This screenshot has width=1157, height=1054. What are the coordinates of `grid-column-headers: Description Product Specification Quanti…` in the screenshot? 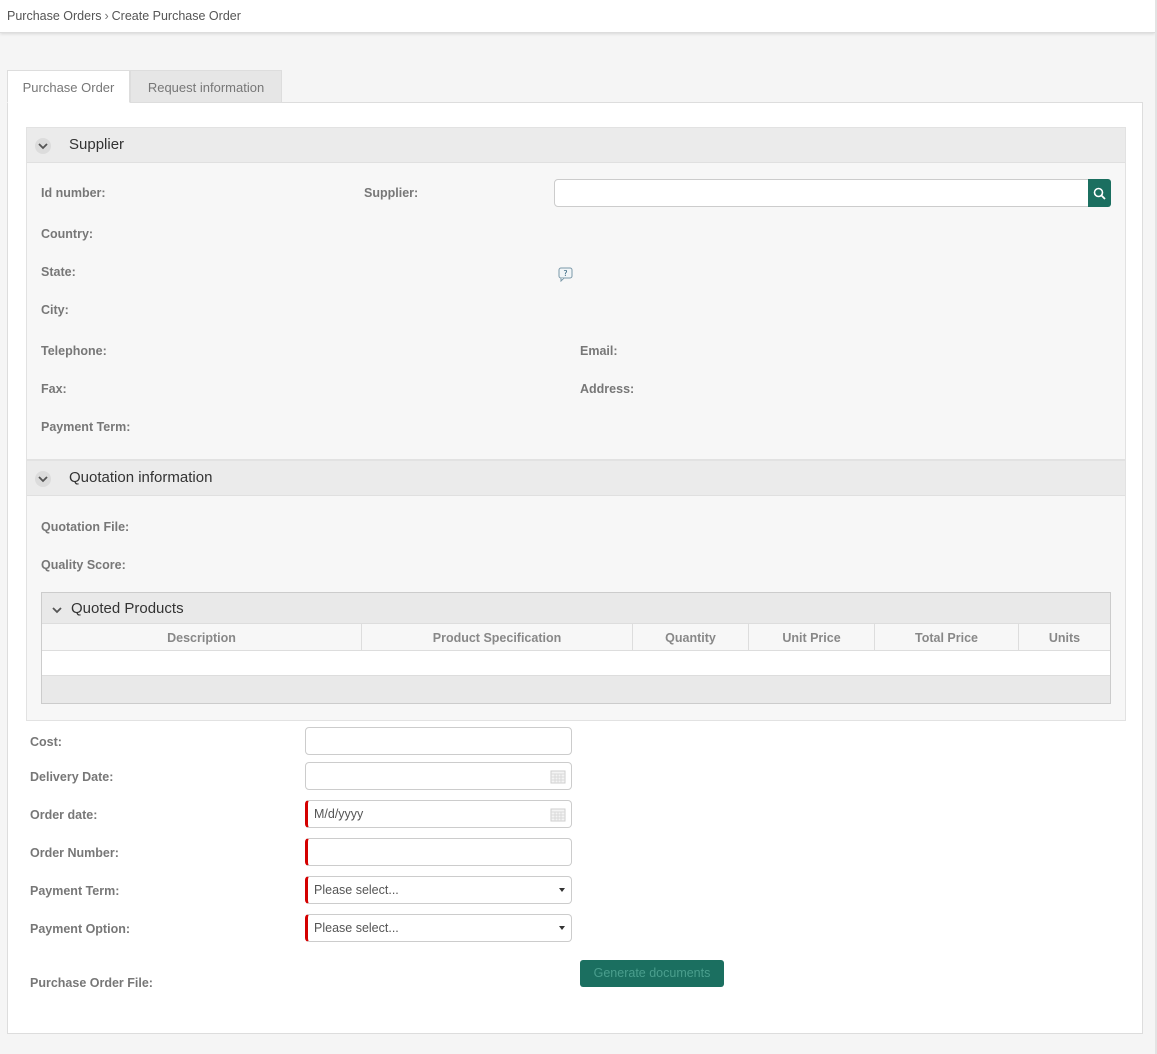 It's located at (576, 637).